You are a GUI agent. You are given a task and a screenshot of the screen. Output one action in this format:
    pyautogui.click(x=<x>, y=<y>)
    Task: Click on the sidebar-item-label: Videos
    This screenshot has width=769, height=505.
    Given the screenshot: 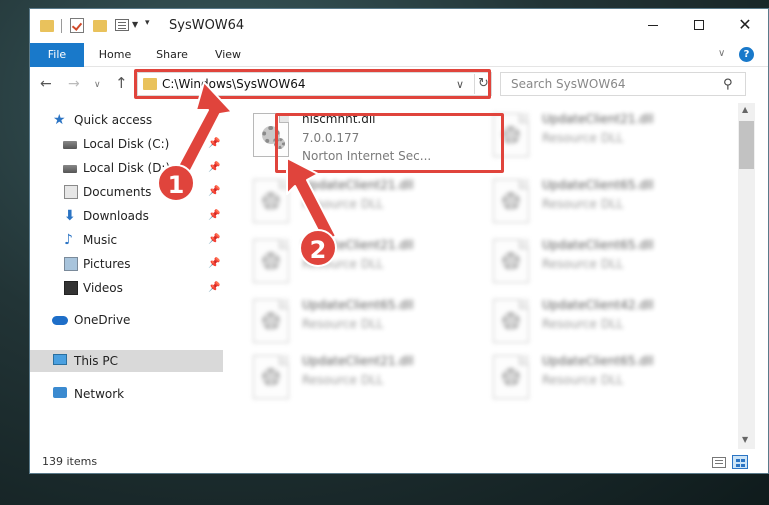 What is the action you would take?
    pyautogui.click(x=103, y=288)
    